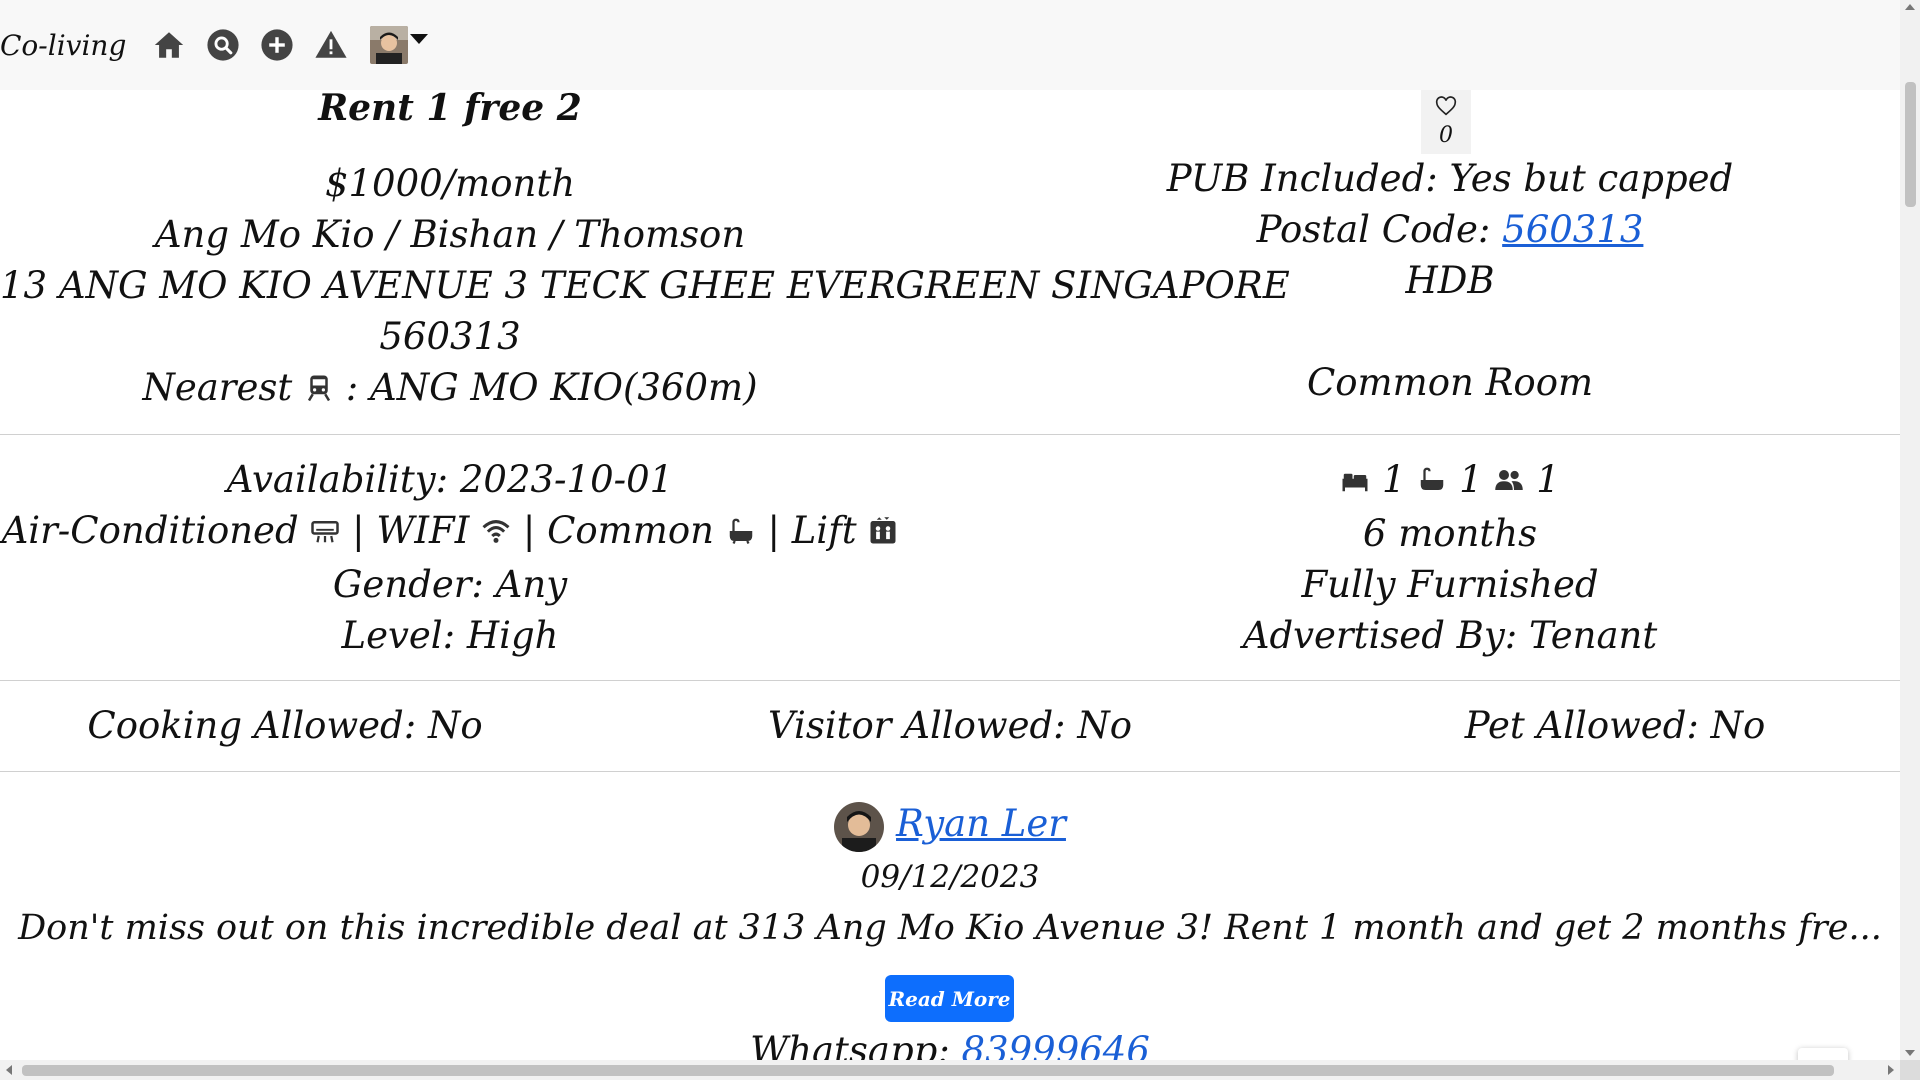 The height and width of the screenshot is (1080, 1920). What do you see at coordinates (1910, 1070) in the screenshot?
I see `scrollbar-corner` at bounding box center [1910, 1070].